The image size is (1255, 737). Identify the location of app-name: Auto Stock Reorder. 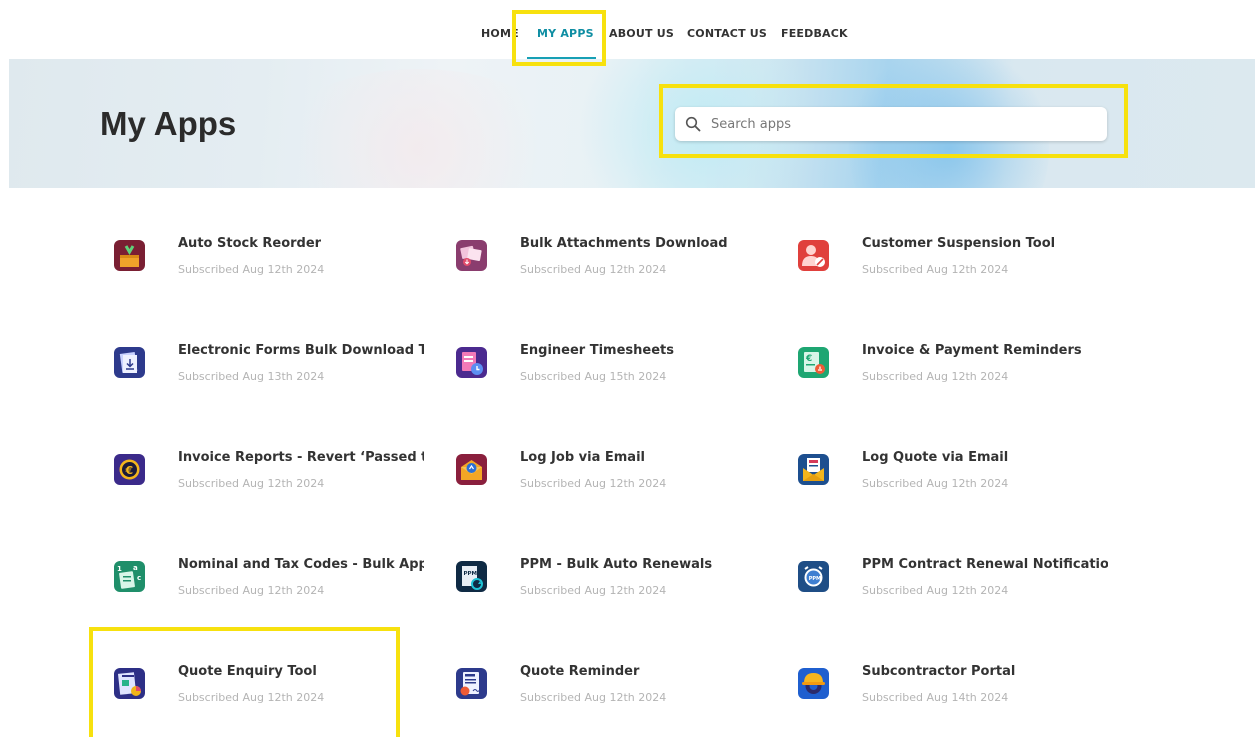
(250, 243).